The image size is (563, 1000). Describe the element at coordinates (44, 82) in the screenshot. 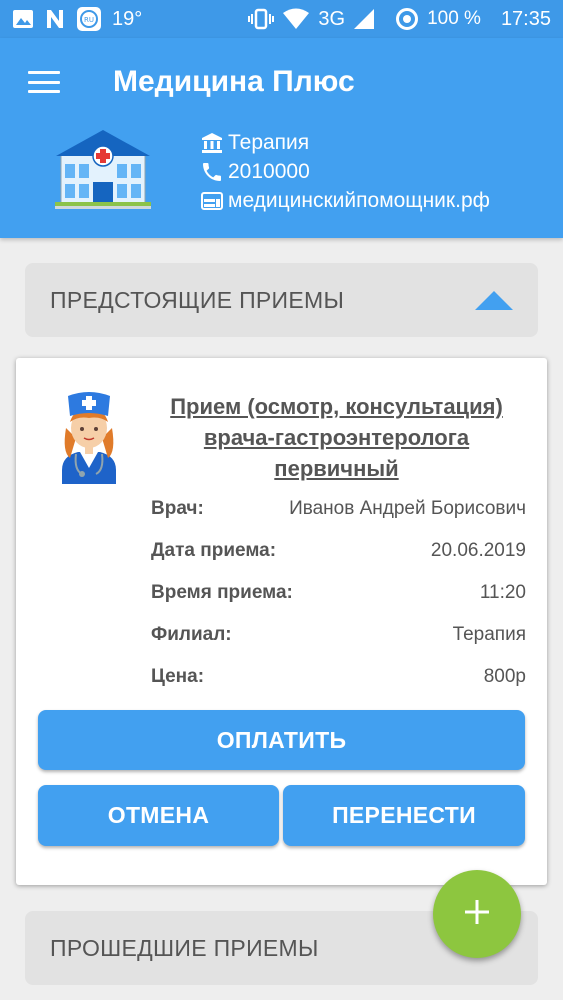

I see `hamburger-menu-icon` at that location.